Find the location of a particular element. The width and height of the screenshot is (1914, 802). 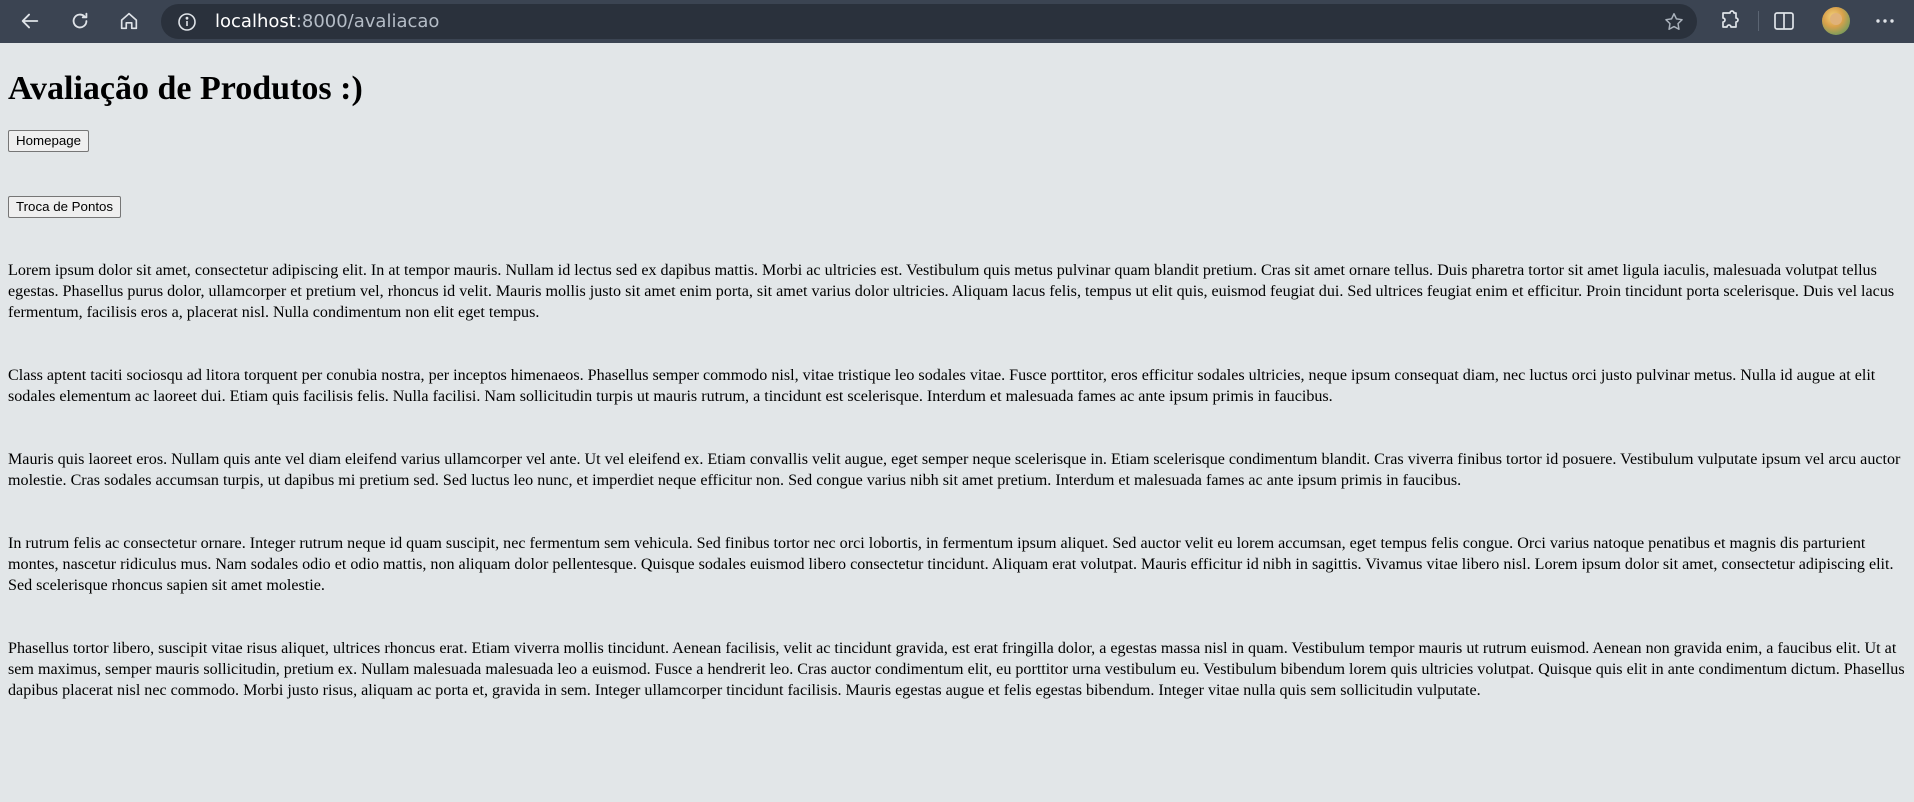

url-host: localhost is located at coordinates (255, 21).